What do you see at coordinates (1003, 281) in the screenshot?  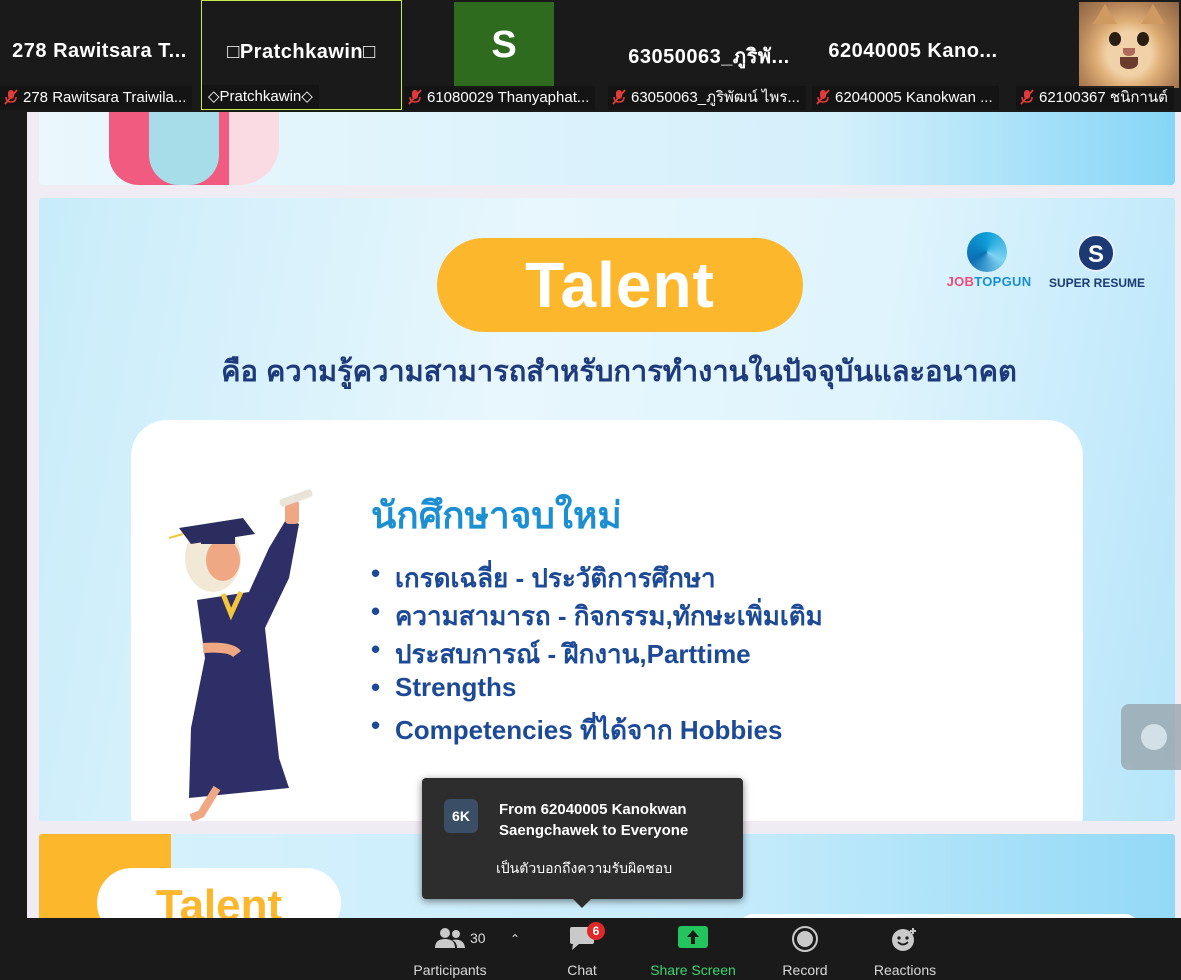 I see `logo-text-topgun: TOPGUN` at bounding box center [1003, 281].